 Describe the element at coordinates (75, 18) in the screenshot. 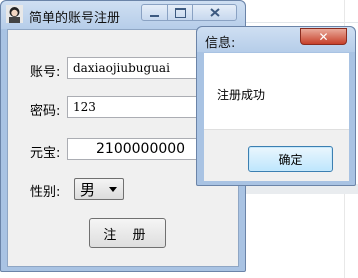

I see `window-title: 简单的账号注册` at that location.